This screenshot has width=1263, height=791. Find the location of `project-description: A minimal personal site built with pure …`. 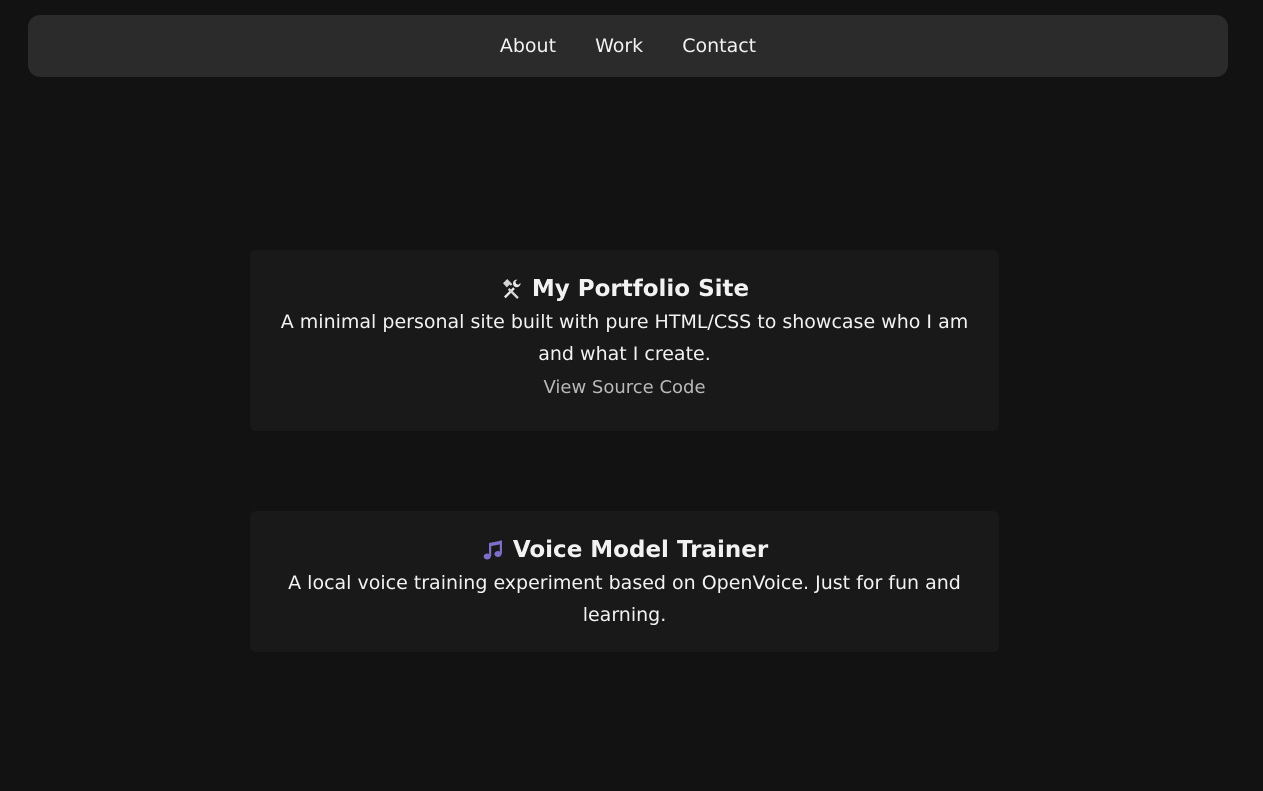

project-description: A minimal personal site built with pure … is located at coordinates (624, 338).